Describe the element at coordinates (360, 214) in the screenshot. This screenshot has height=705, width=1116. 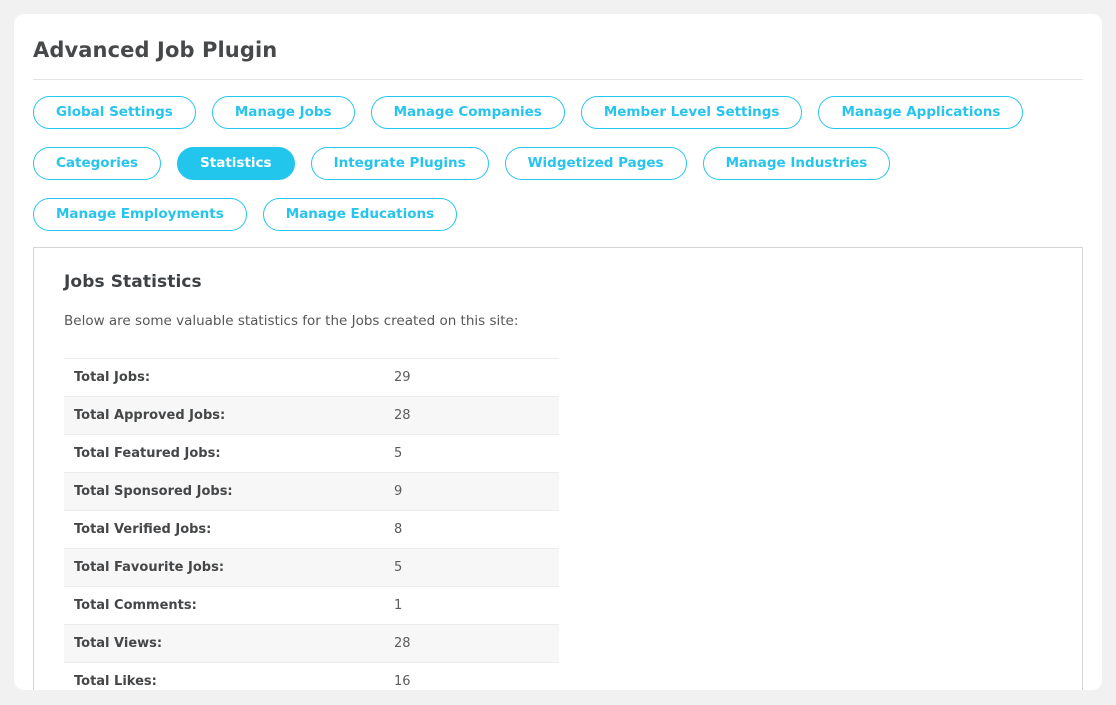
I see `tab-manage-educations: Manage Educations` at that location.